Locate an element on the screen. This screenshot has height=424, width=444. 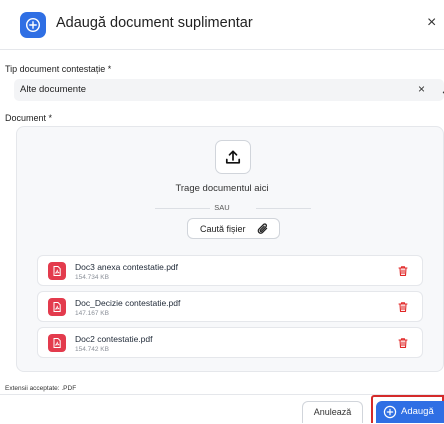
document-type-value: Alte documente is located at coordinates (53, 89).